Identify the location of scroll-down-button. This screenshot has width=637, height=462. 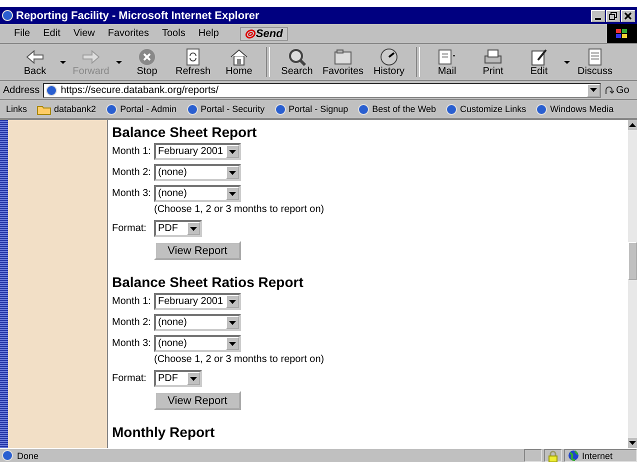
(632, 443).